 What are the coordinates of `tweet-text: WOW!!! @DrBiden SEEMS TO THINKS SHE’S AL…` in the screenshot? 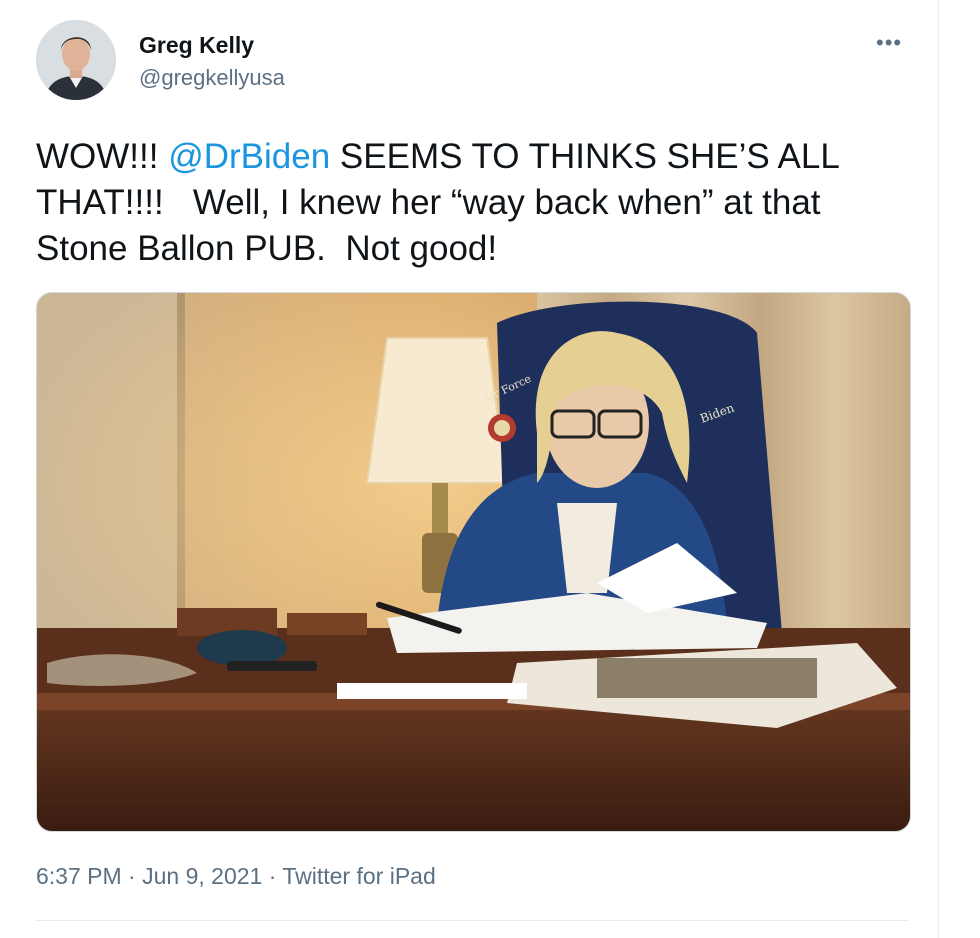 It's located at (476, 203).